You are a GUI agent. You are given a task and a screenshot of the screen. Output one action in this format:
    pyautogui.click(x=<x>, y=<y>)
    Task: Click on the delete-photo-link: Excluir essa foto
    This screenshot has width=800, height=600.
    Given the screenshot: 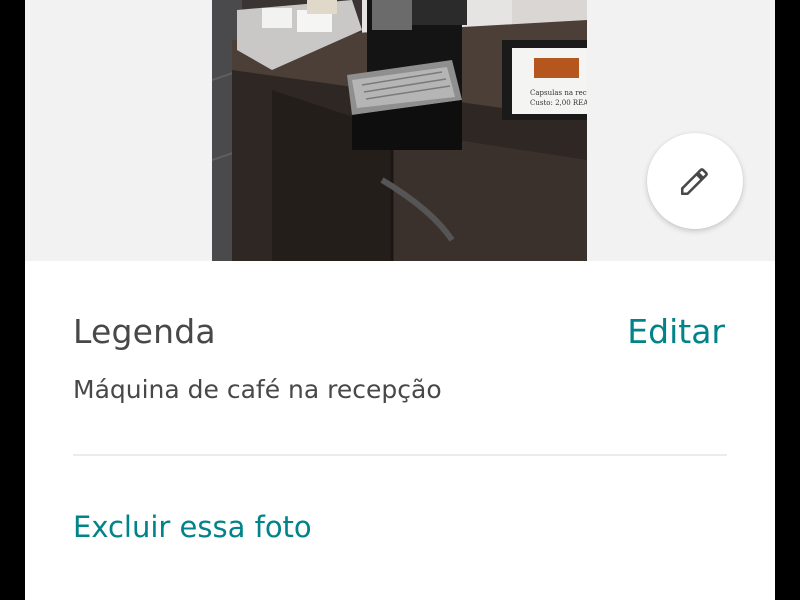 What is the action you would take?
    pyautogui.click(x=192, y=527)
    